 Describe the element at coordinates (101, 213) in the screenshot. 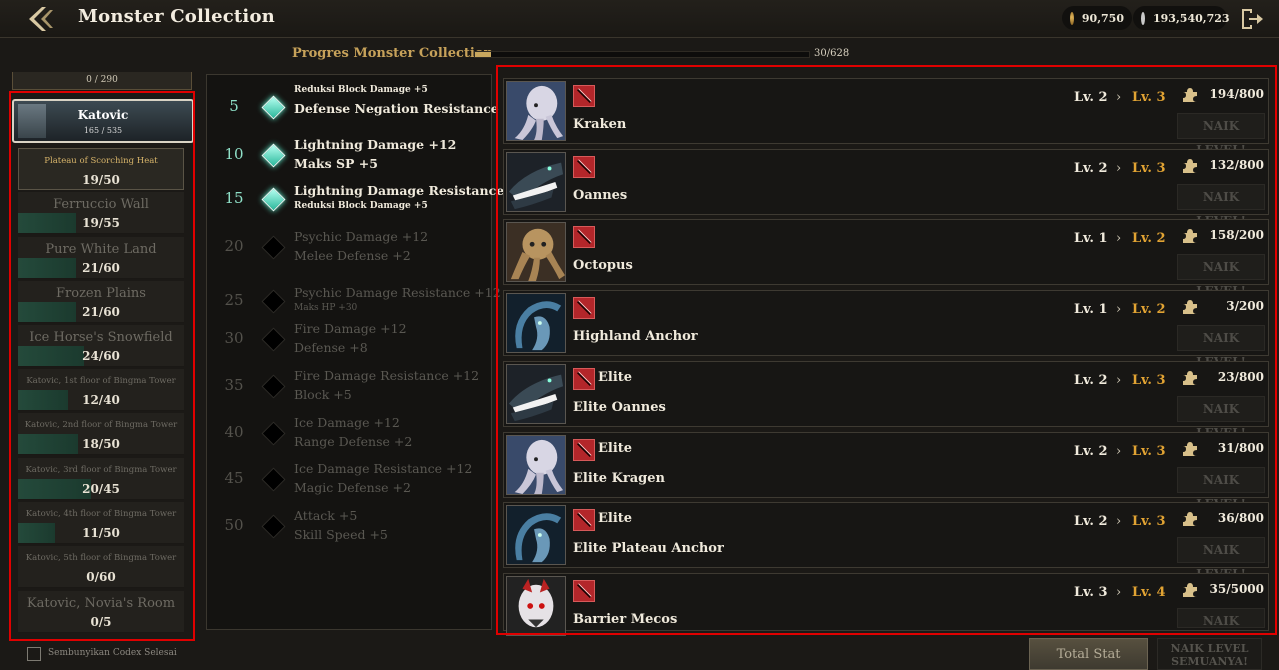

I see `region-item: Ferruccio Wall 19/55` at that location.